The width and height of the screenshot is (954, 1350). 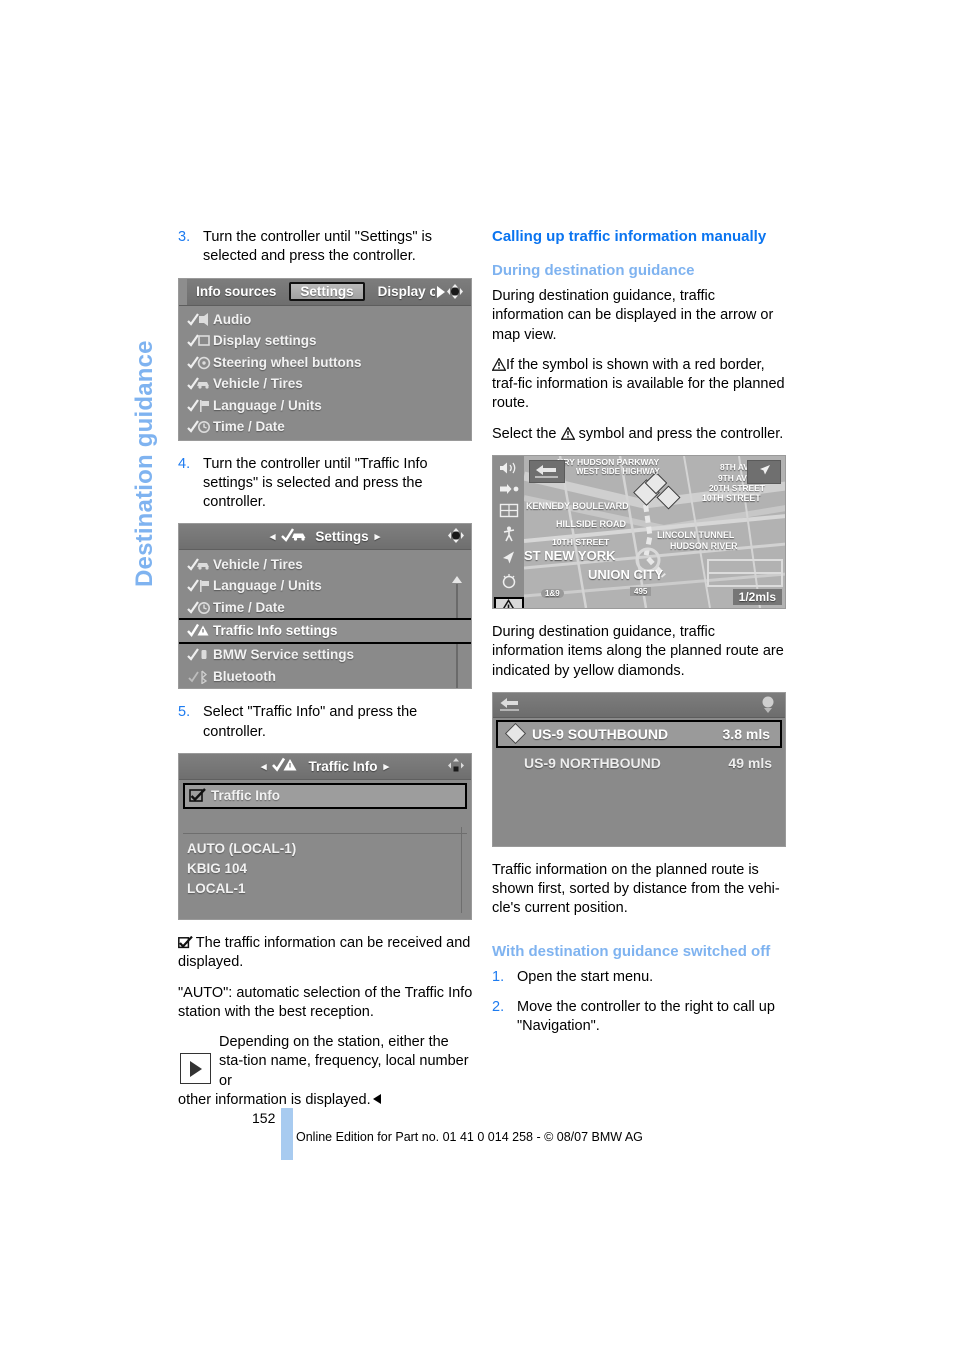 I want to click on settings-list-title: Settings, so click(x=342, y=537).